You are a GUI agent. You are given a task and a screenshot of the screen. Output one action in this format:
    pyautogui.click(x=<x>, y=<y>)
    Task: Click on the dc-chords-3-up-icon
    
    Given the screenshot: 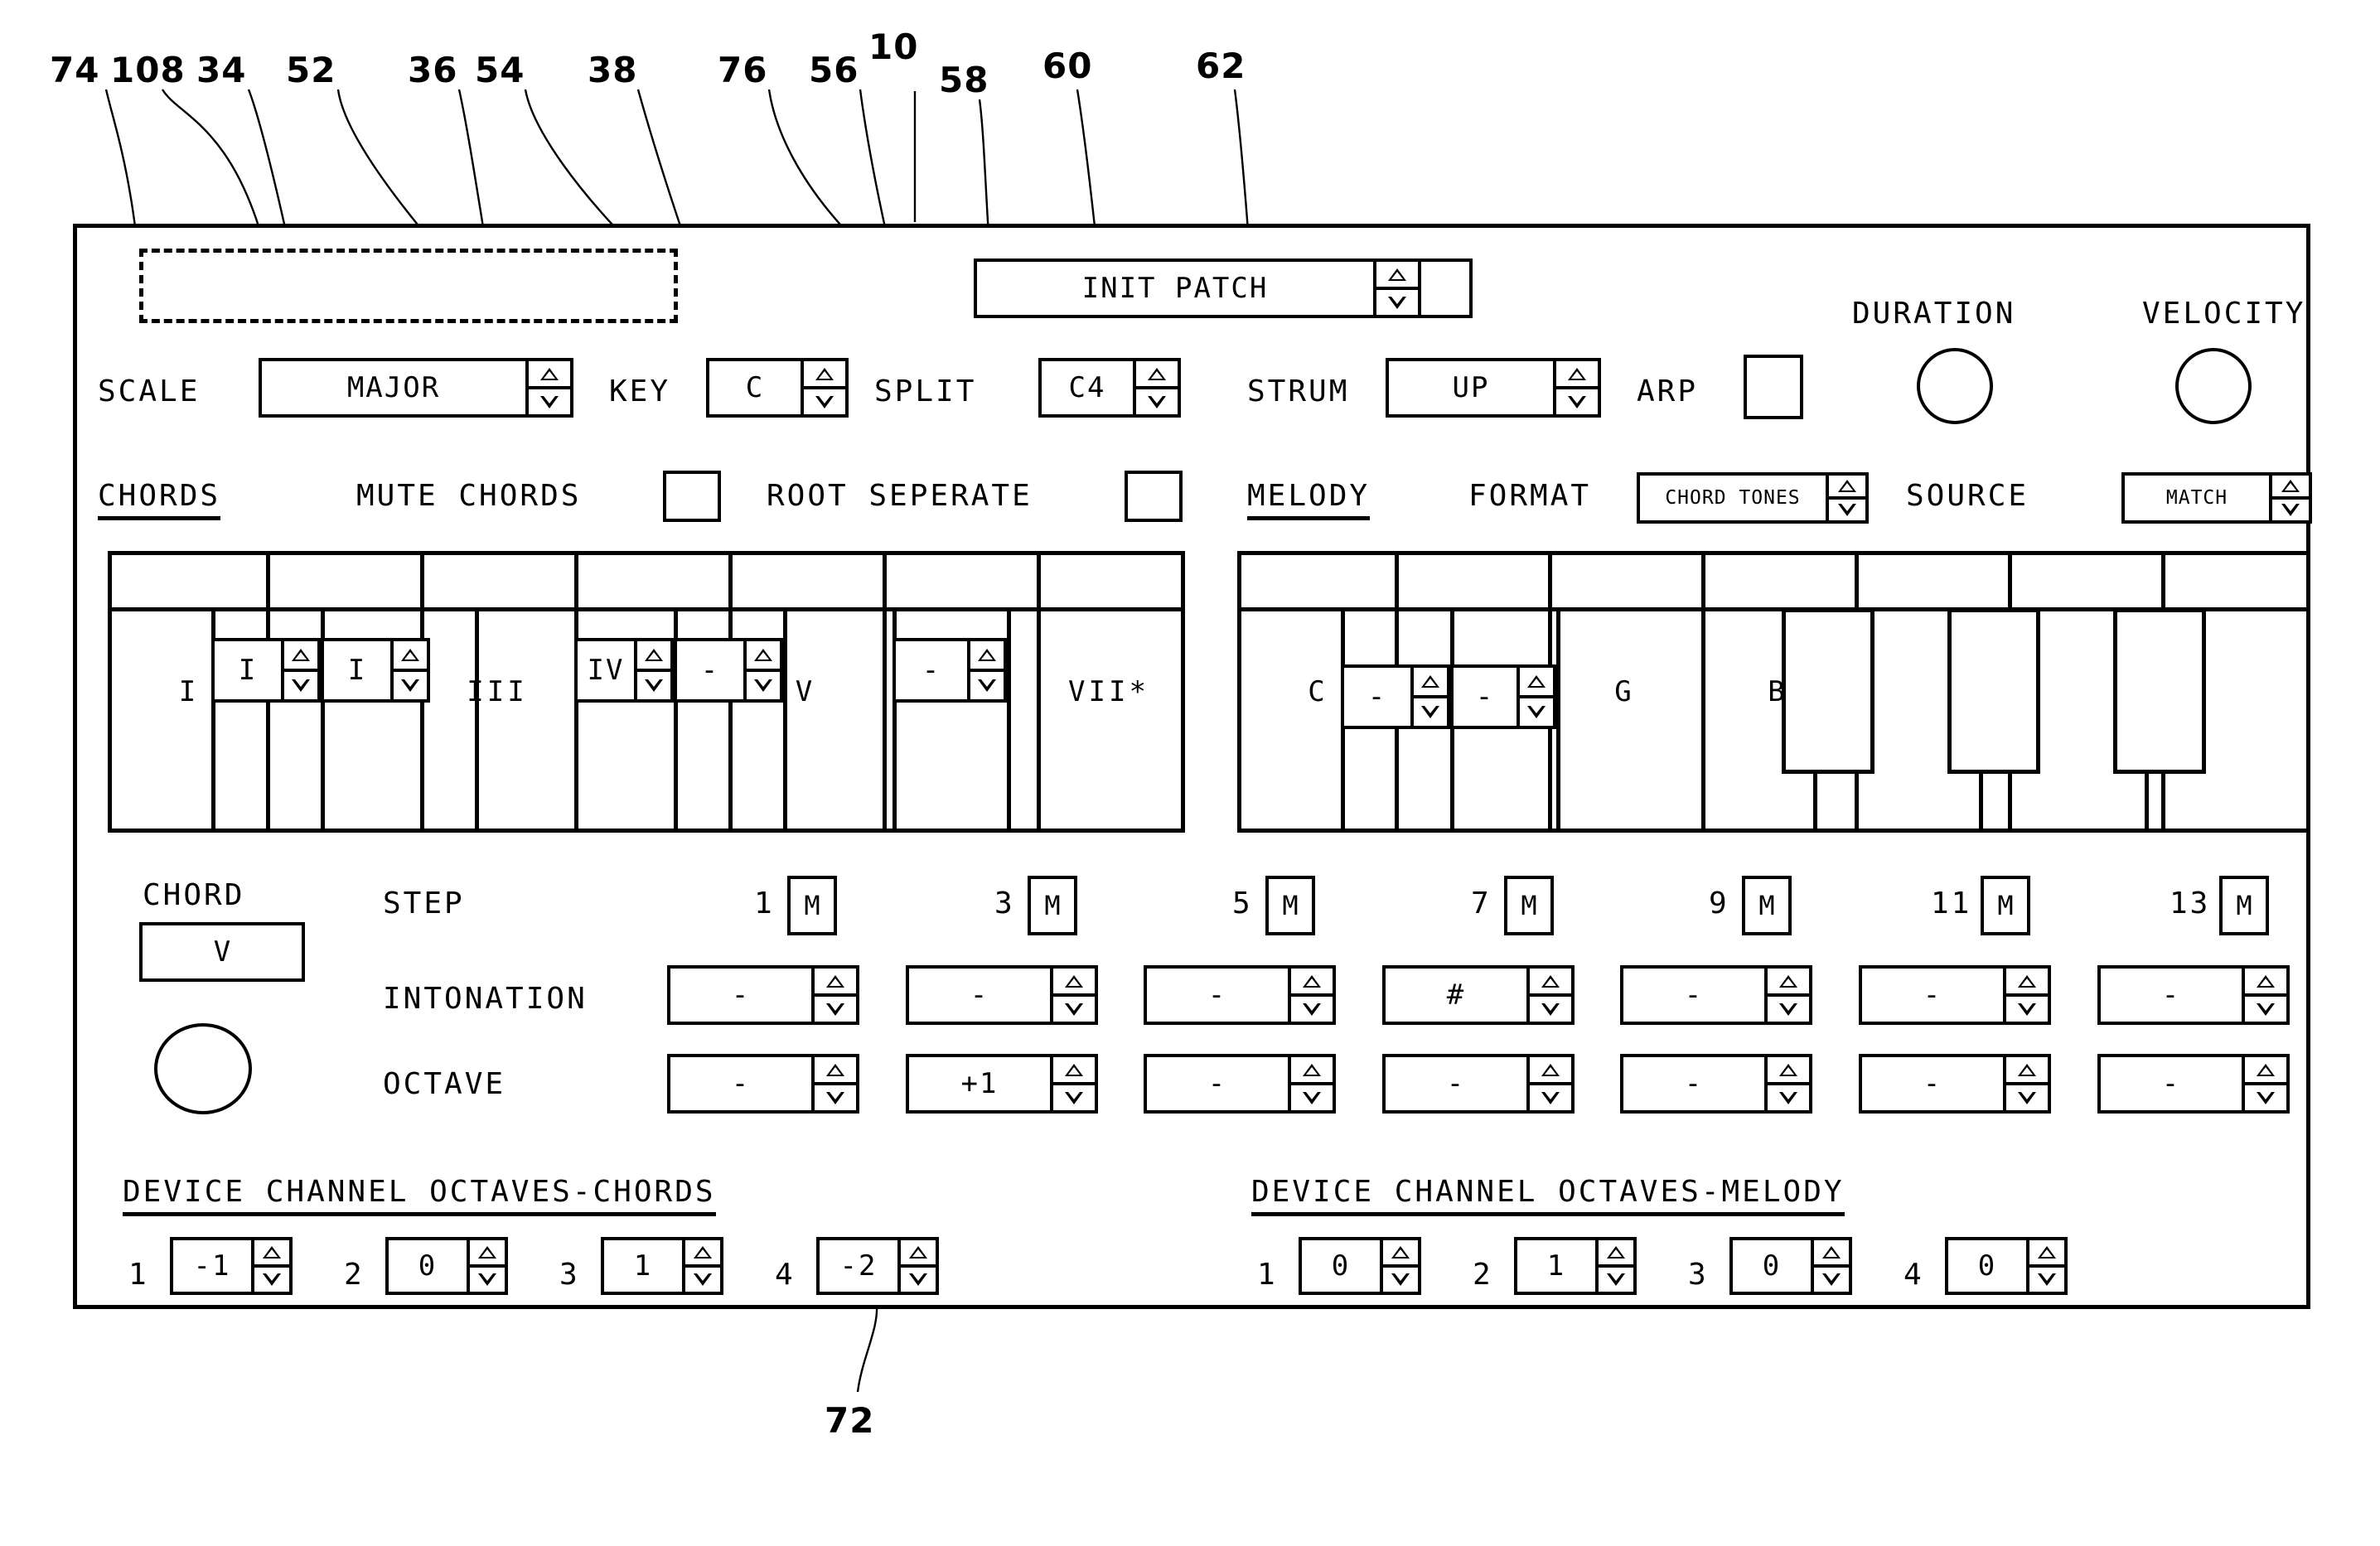 What is the action you would take?
    pyautogui.click(x=702, y=1254)
    